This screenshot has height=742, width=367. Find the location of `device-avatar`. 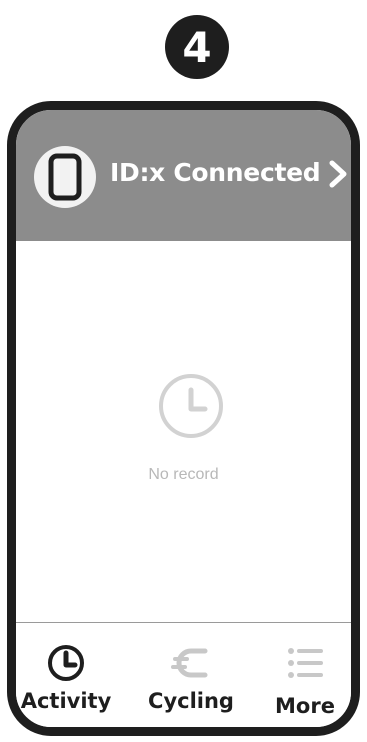

device-avatar is located at coordinates (65, 177).